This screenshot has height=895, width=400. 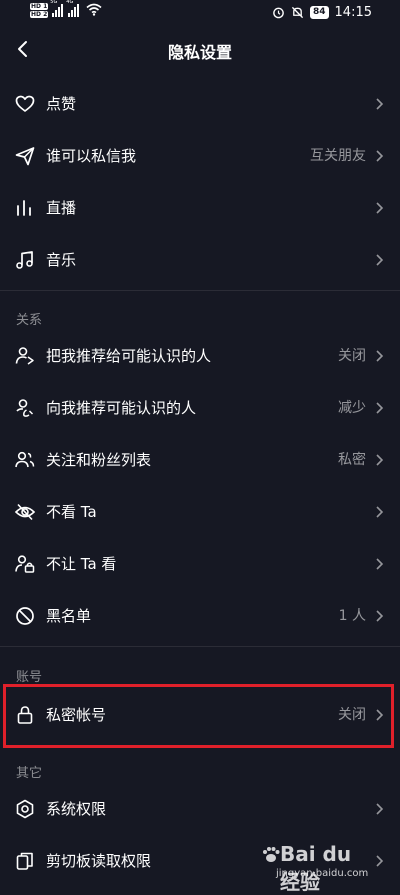 What do you see at coordinates (322, 873) in the screenshot?
I see `watermark-url: jingyan.baidu.com` at bounding box center [322, 873].